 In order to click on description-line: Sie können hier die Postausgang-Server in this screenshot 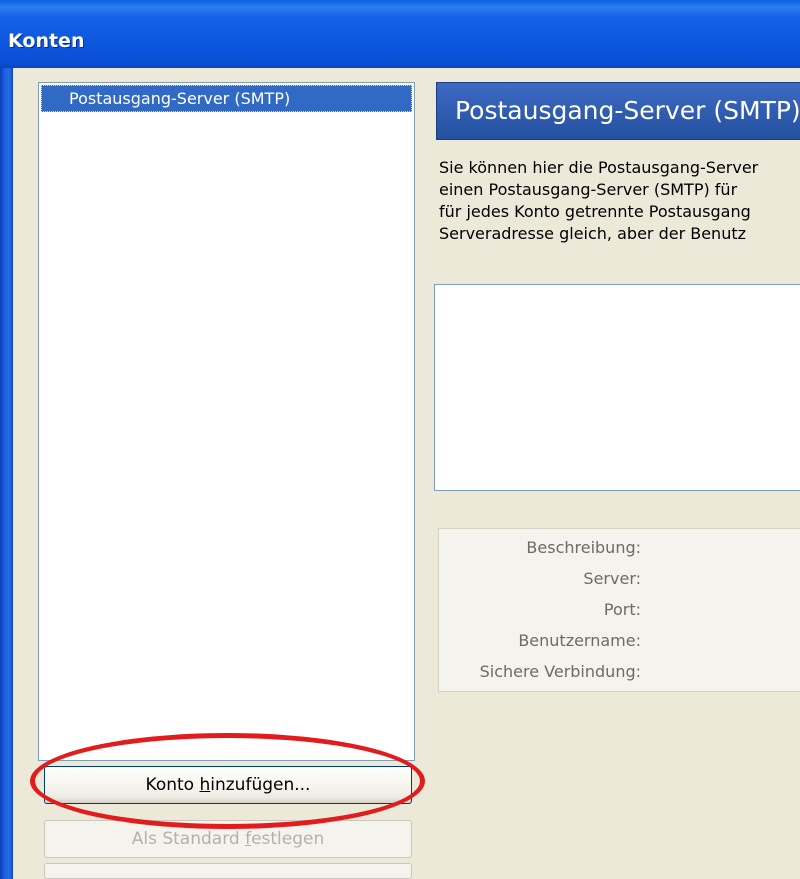, I will do `click(599, 167)`.